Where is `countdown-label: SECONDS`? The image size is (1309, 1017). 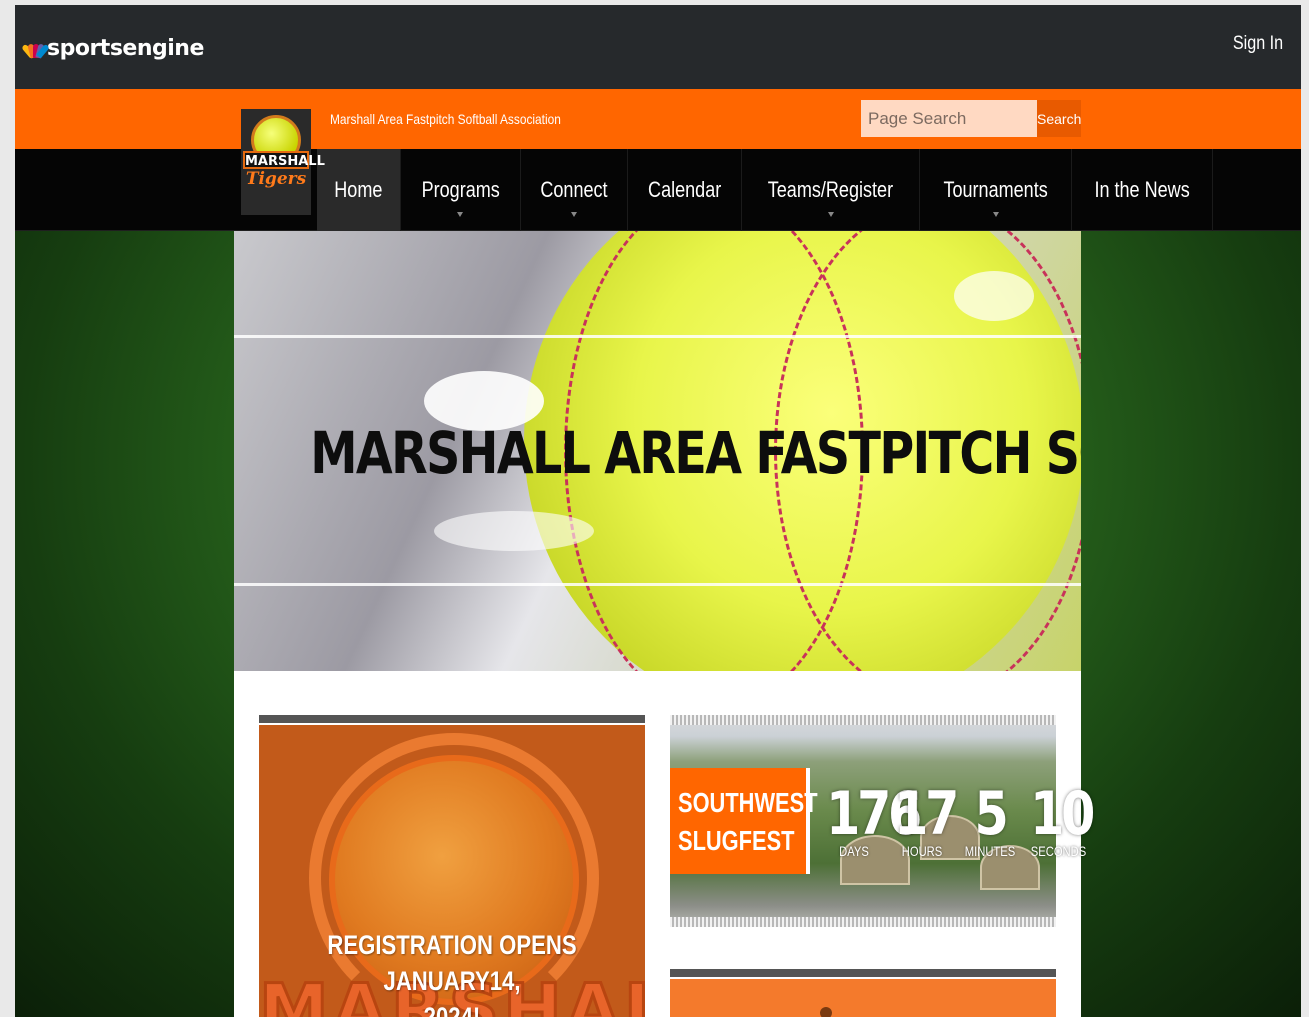
countdown-label: SECONDS is located at coordinates (1058, 851).